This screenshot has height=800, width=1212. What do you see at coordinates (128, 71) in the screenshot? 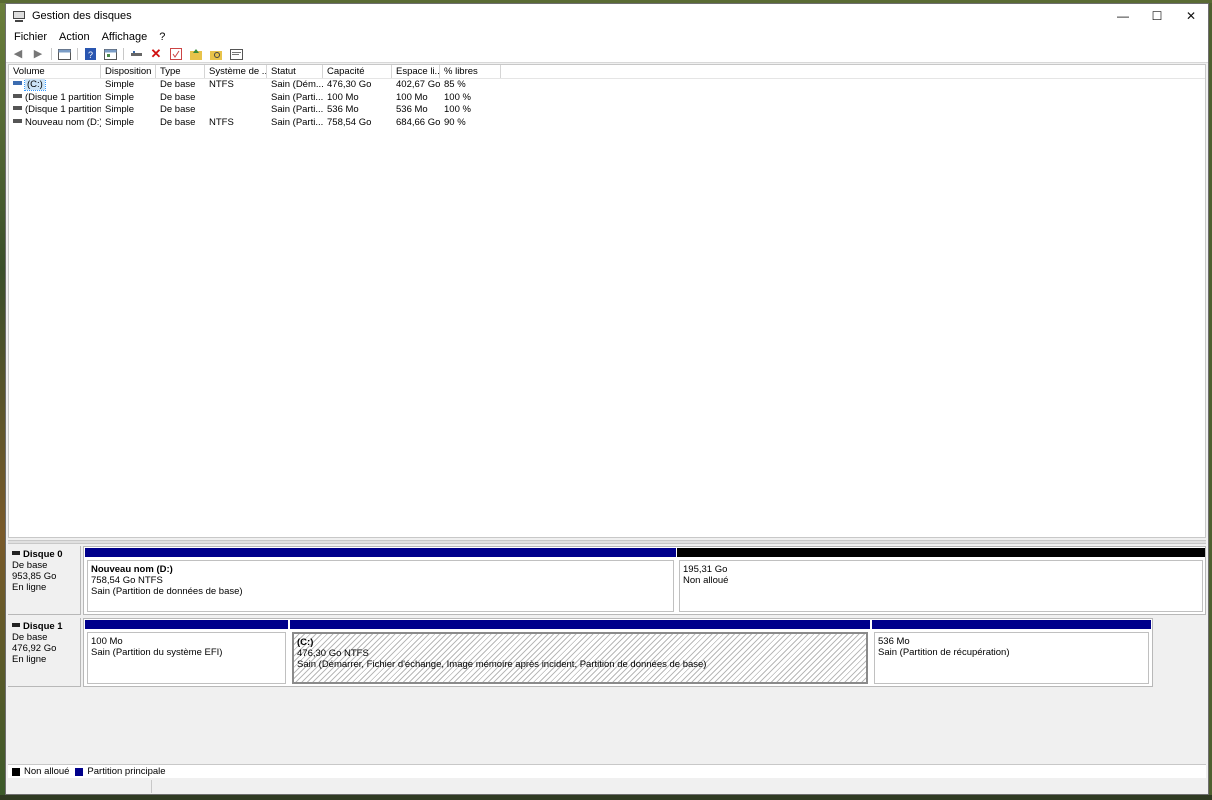
I see `column-header-disposition: Disposition` at bounding box center [128, 71].